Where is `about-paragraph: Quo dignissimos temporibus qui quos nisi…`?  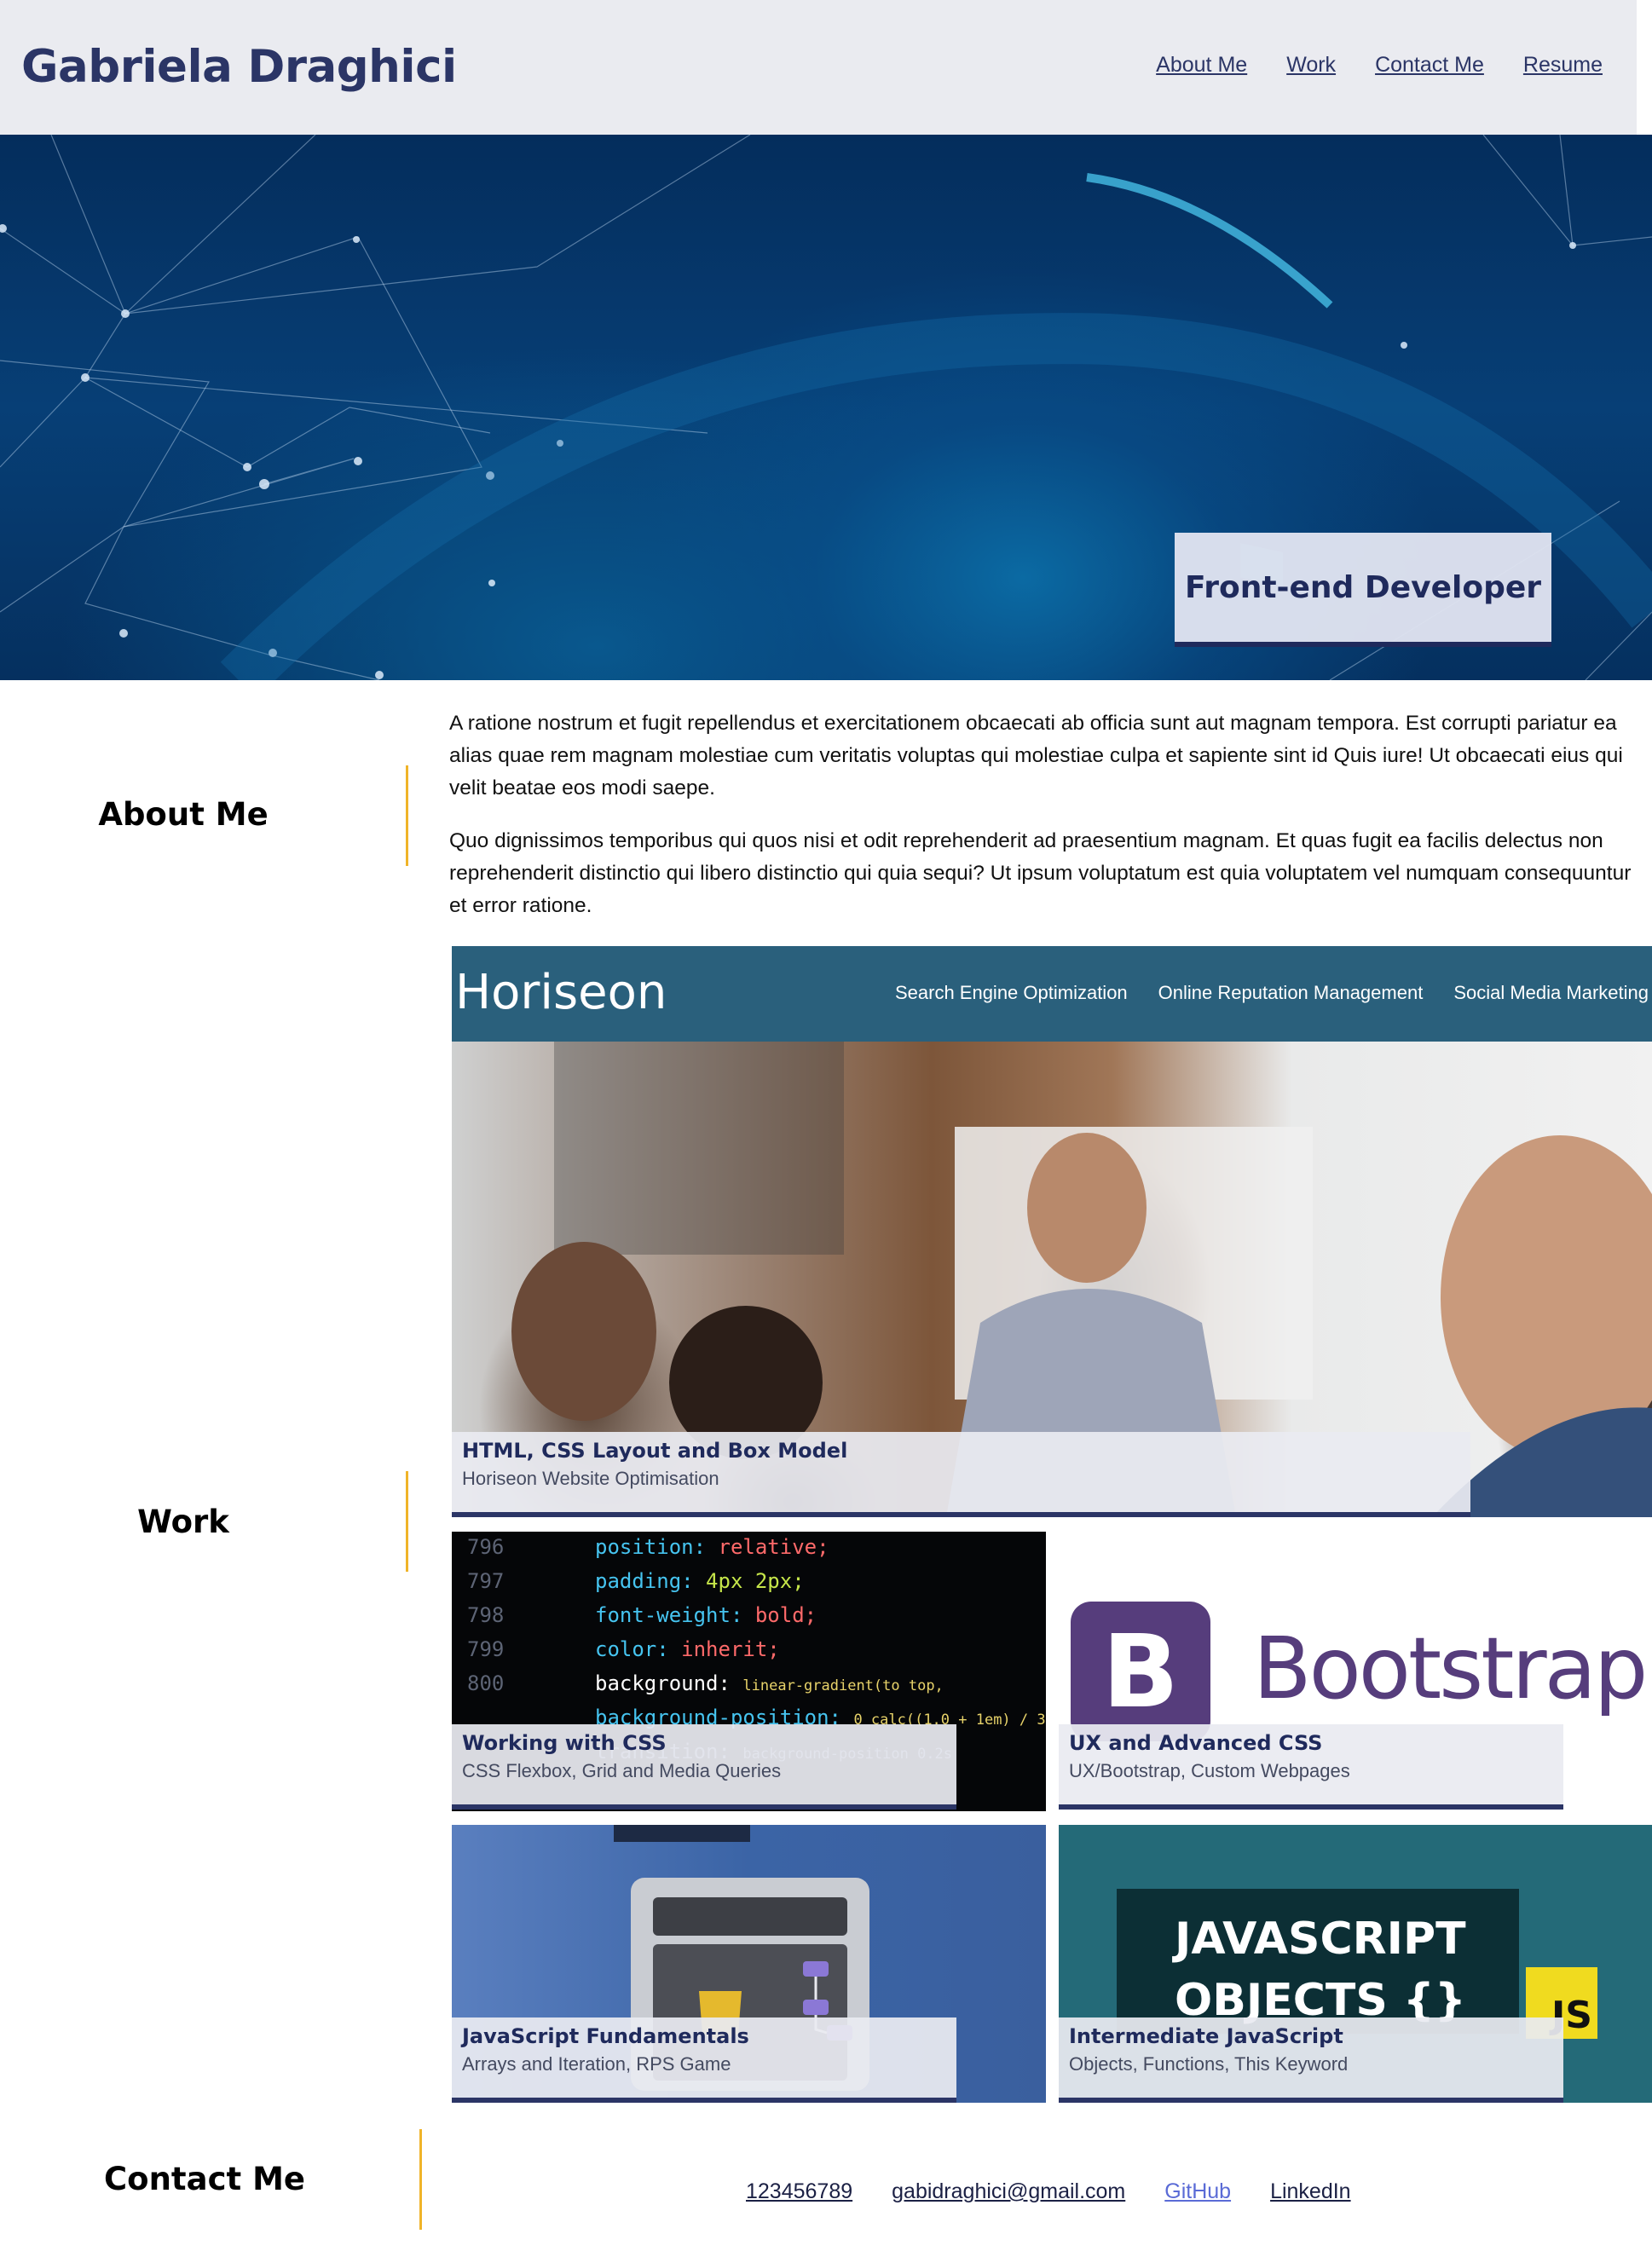
about-paragraph: Quo dignissimos temporibus qui quos nisi… is located at coordinates (1040, 873).